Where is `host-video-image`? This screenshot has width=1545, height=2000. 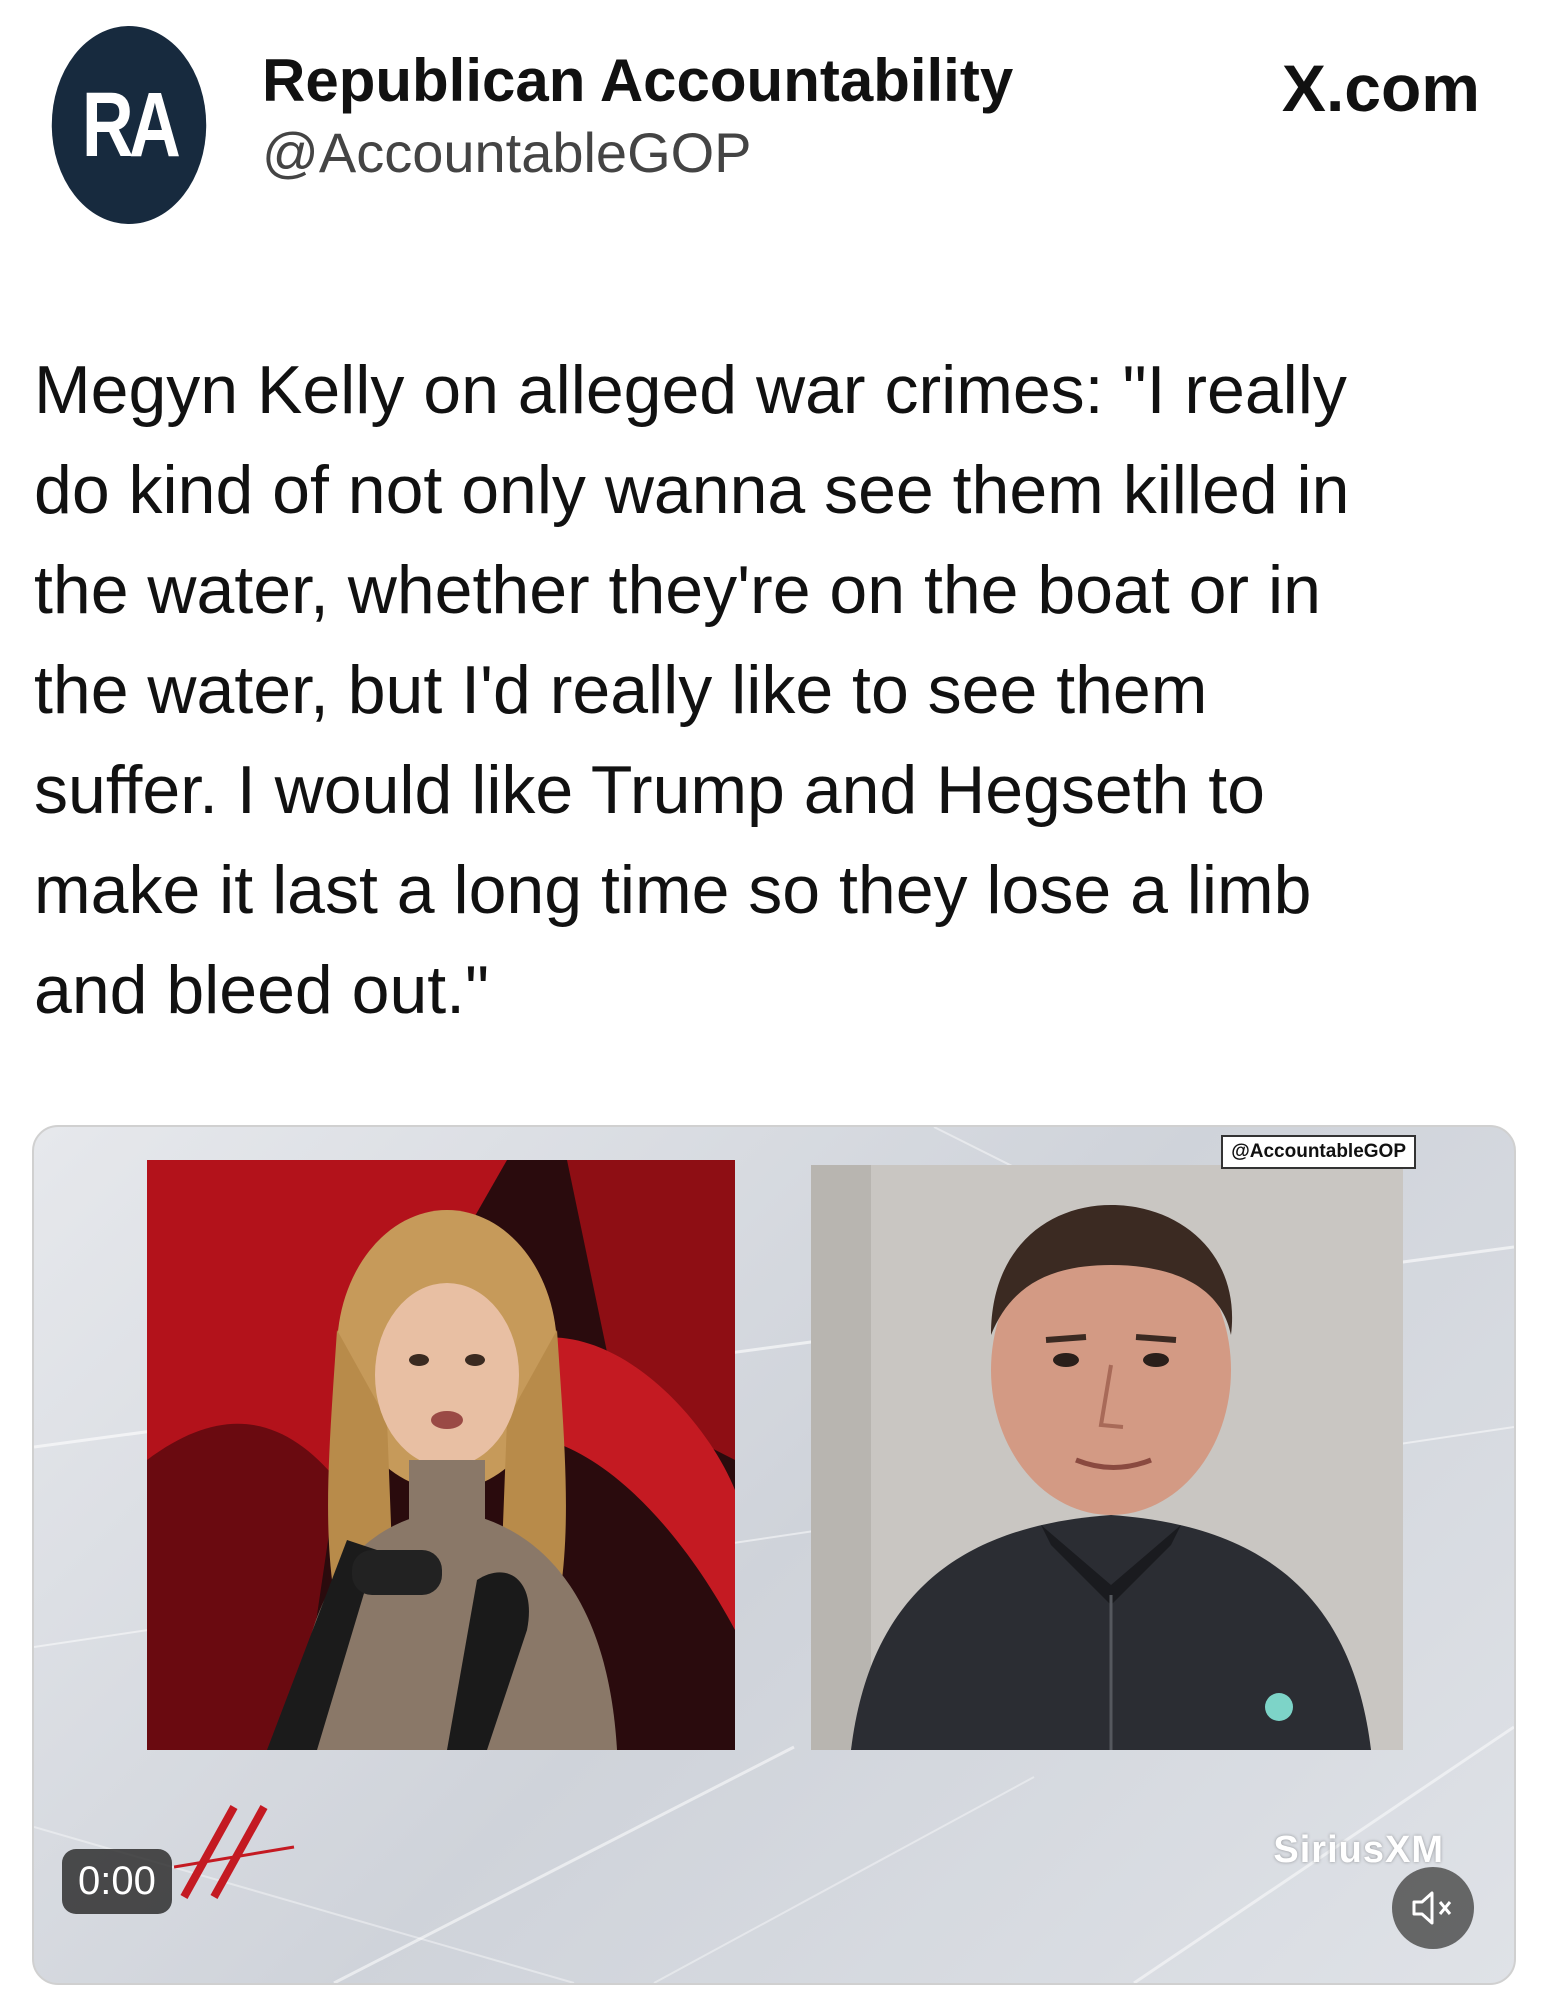 host-video-image is located at coordinates (441, 1455).